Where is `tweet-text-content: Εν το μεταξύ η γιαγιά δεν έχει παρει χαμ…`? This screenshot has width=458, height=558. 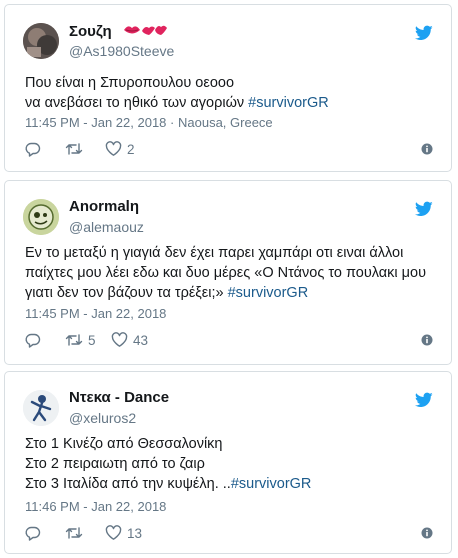
tweet-text-content: Εν το μεταξύ η γιαγιά δεν έχει παρει χαμ… is located at coordinates (226, 273).